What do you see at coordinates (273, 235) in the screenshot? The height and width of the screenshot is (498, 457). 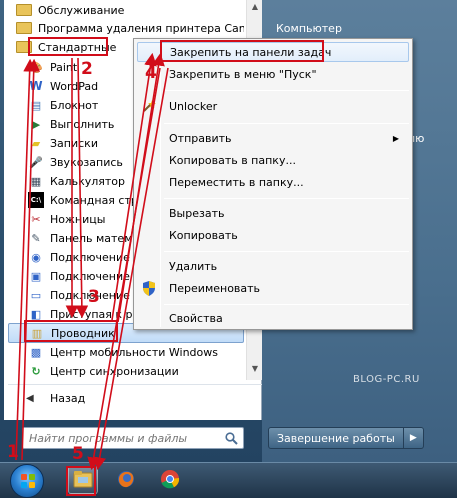 I see `menu-item-copy: Копировать` at bounding box center [273, 235].